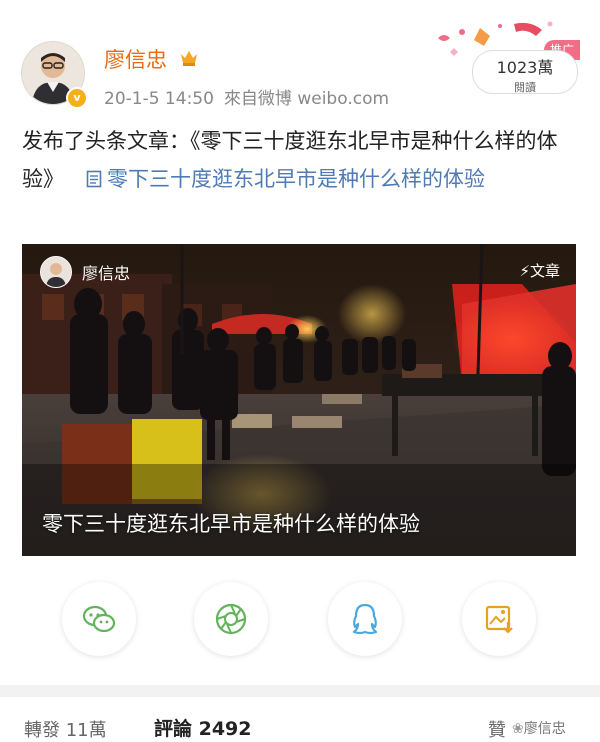 This screenshot has height=742, width=600. I want to click on post-stats-bar: 轉發 11萬 評論 2492 贊 ❀廖信忠, so click(300, 726).